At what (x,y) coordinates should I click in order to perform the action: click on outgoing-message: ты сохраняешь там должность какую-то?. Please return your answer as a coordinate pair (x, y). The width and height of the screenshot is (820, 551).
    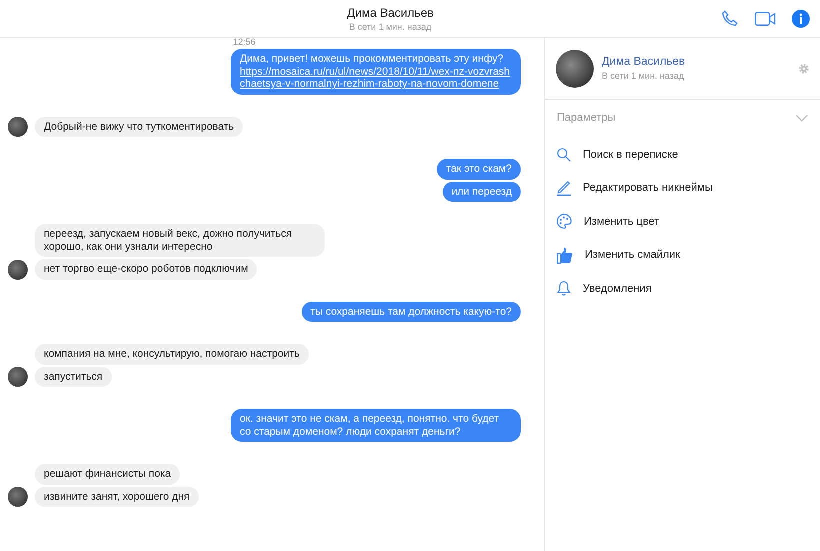
    Looking at the image, I should click on (411, 312).